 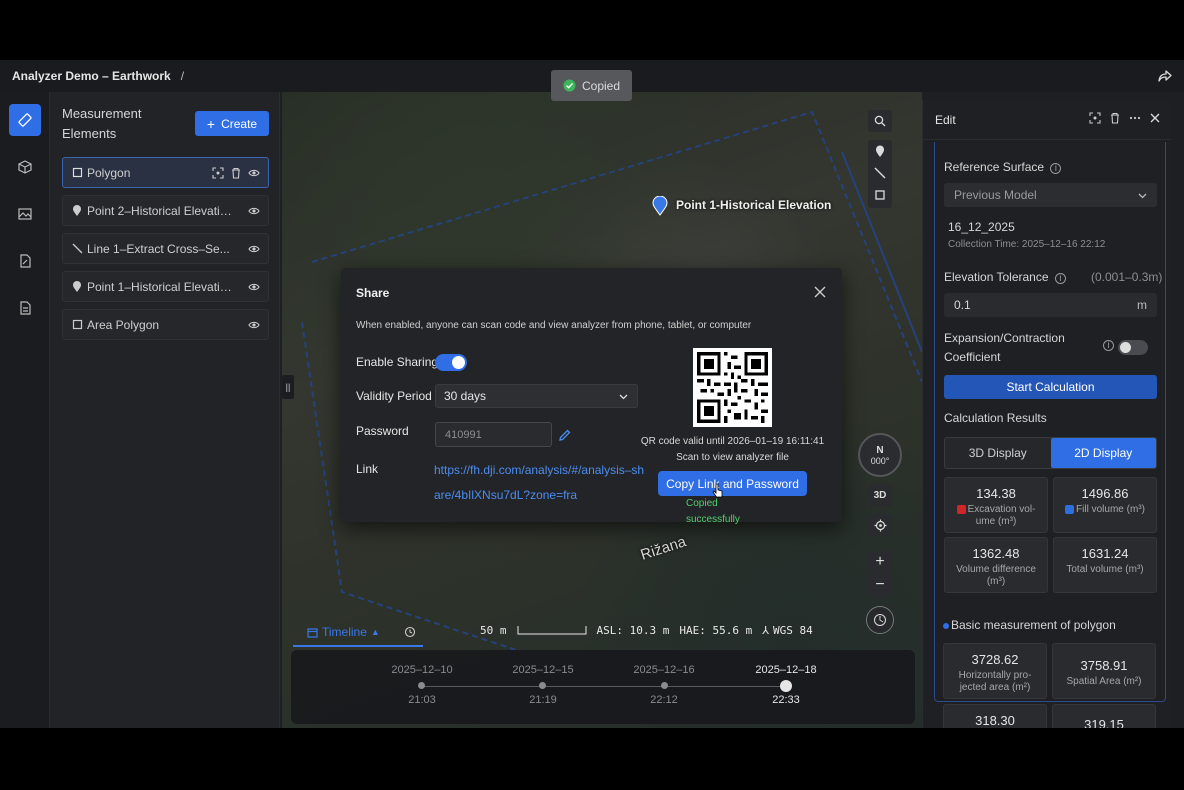 What do you see at coordinates (1165, 76) in the screenshot?
I see `share-icon` at bounding box center [1165, 76].